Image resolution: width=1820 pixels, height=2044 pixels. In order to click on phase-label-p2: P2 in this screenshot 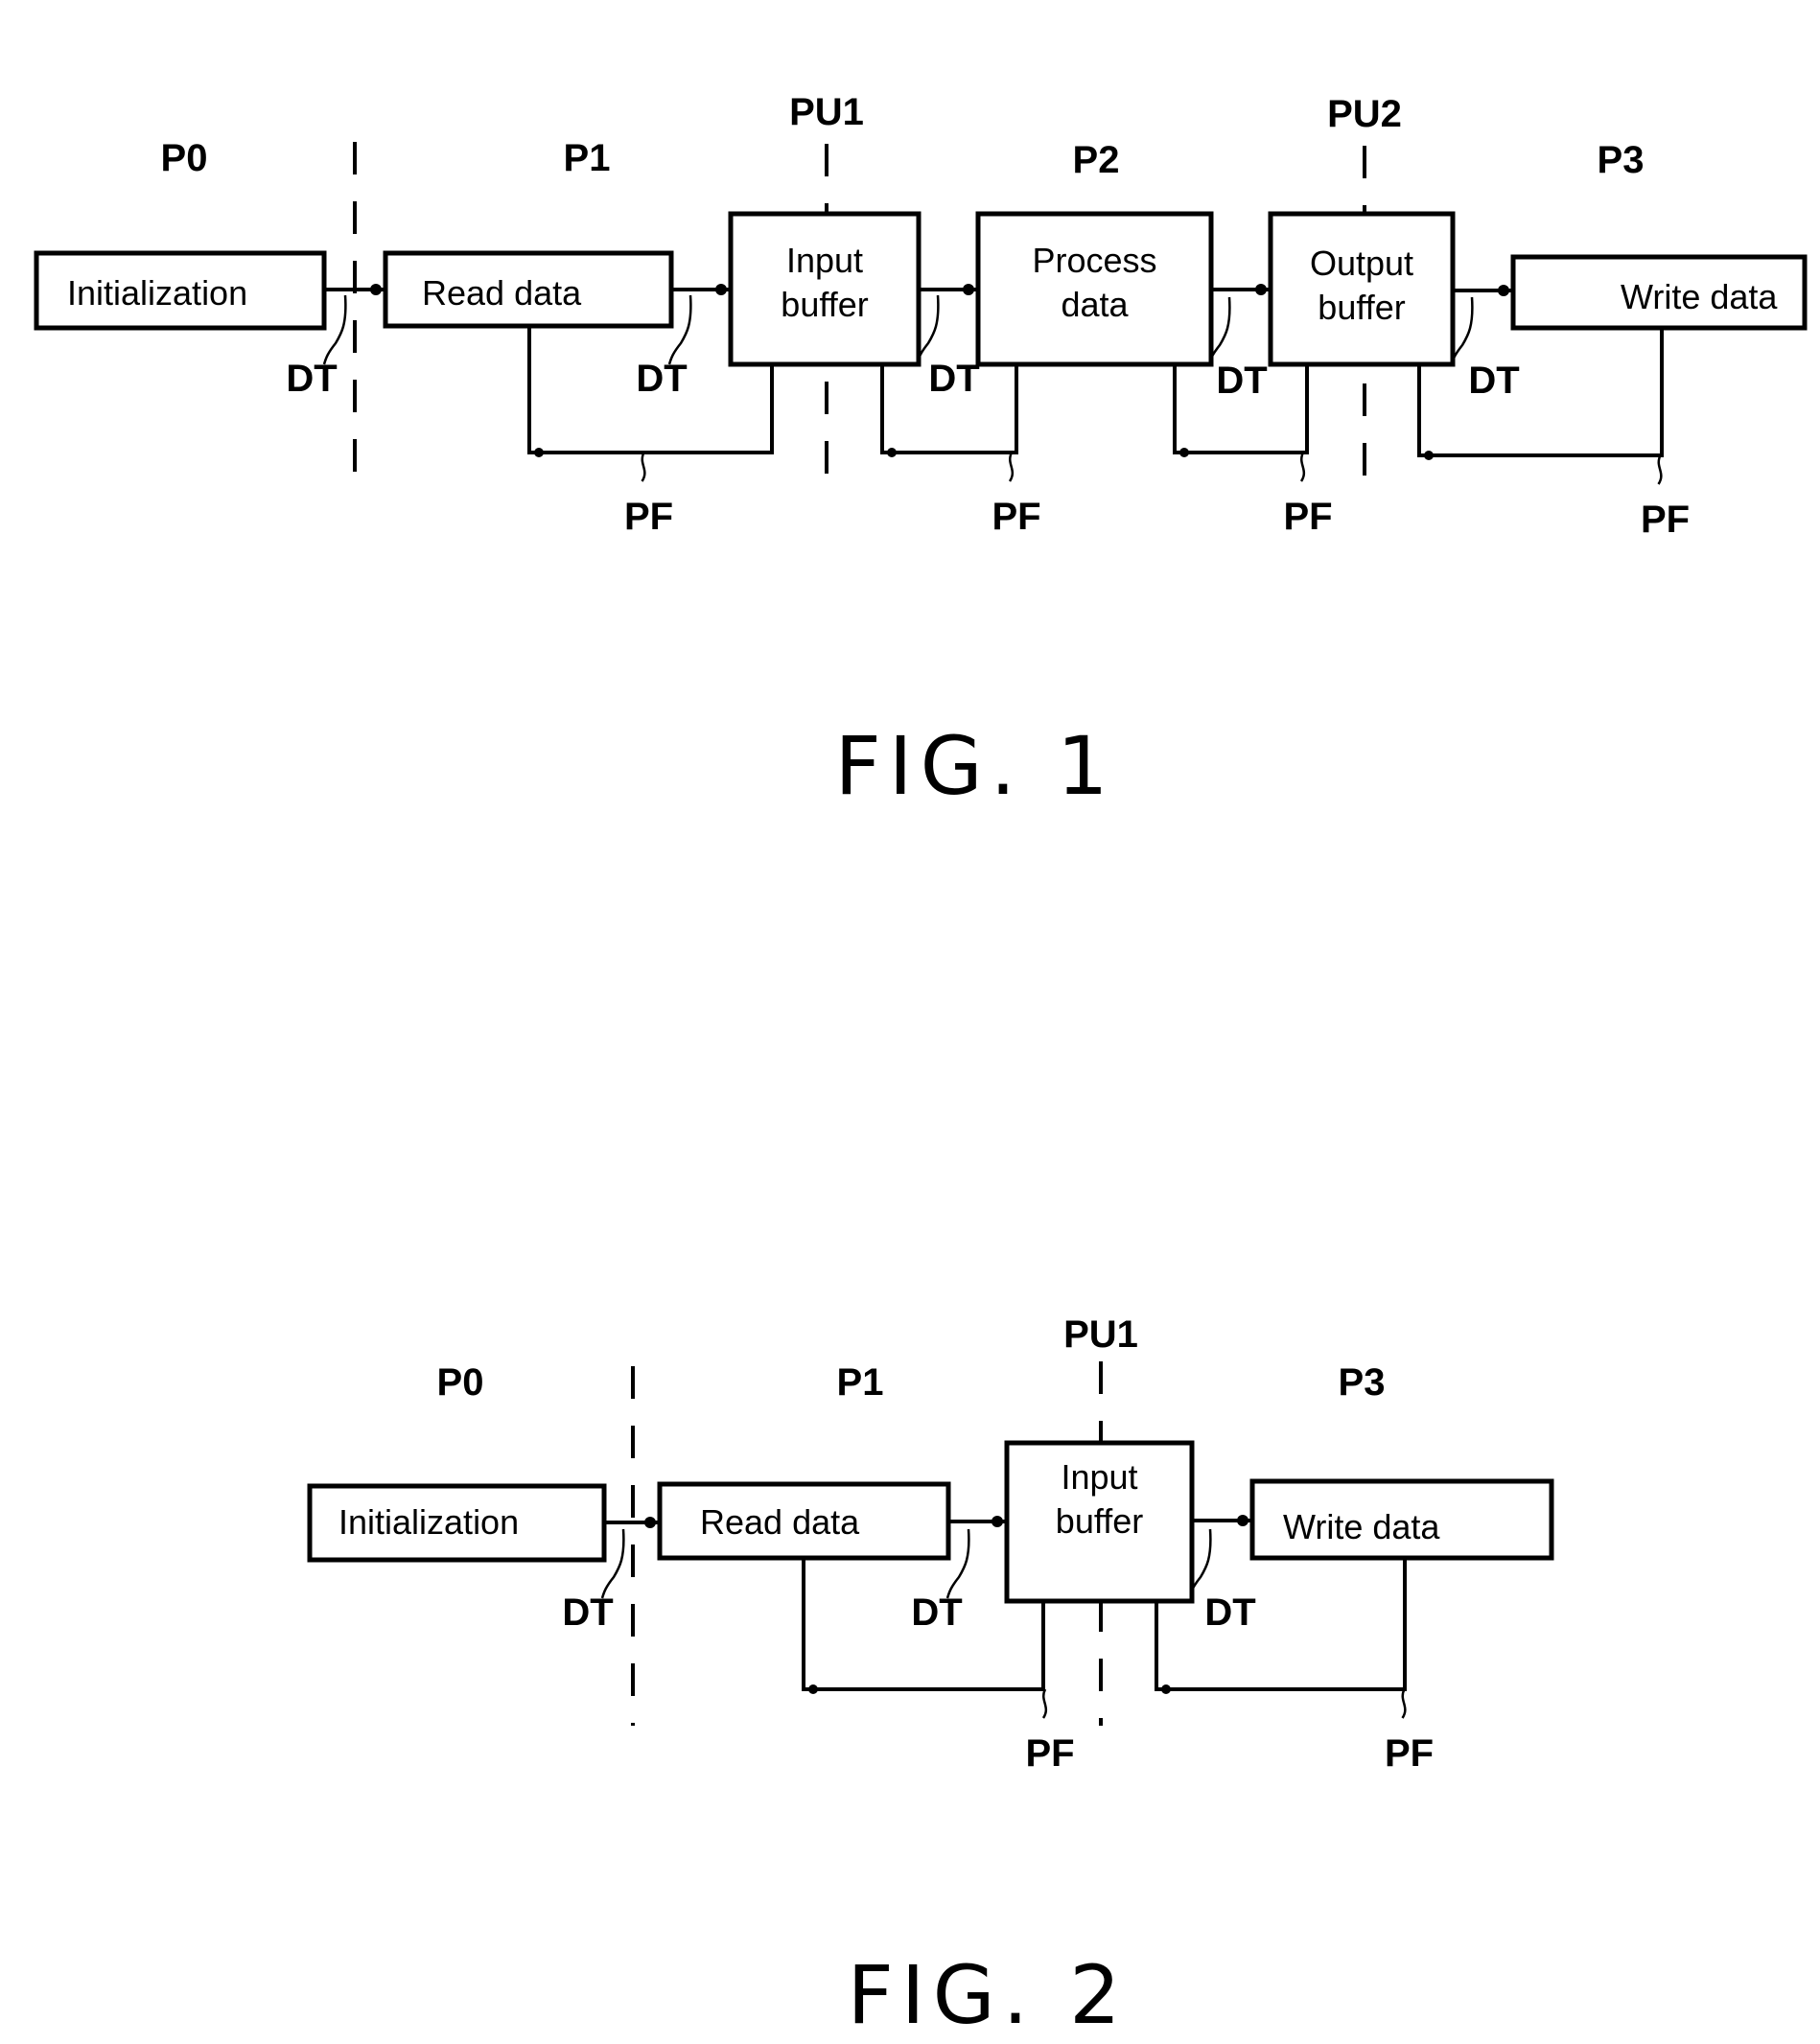, I will do `click(1096, 160)`.